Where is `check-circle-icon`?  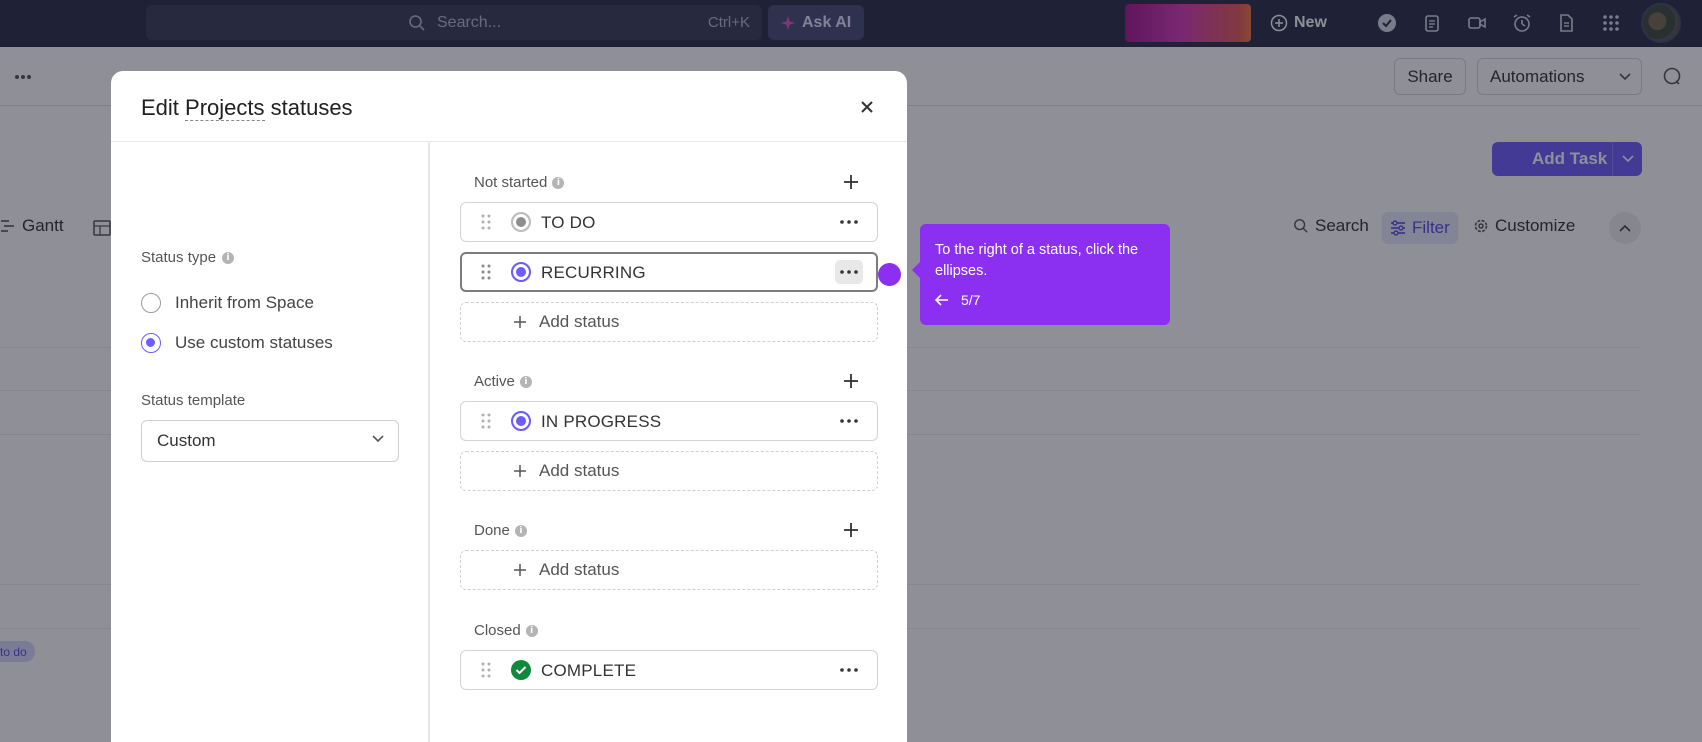 check-circle-icon is located at coordinates (521, 670).